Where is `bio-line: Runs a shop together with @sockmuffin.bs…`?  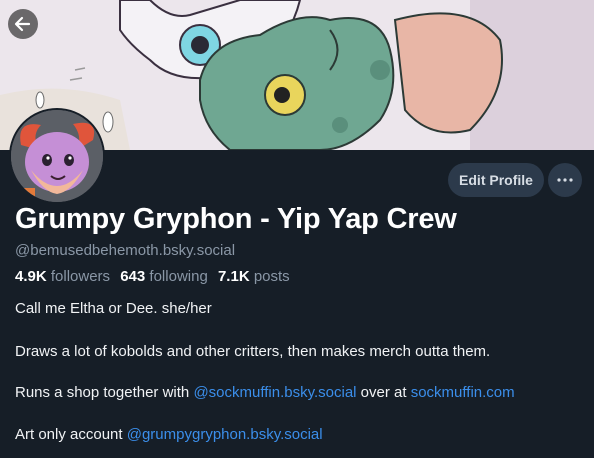 bio-line: Runs a shop together with @sockmuffin.bs… is located at coordinates (265, 392).